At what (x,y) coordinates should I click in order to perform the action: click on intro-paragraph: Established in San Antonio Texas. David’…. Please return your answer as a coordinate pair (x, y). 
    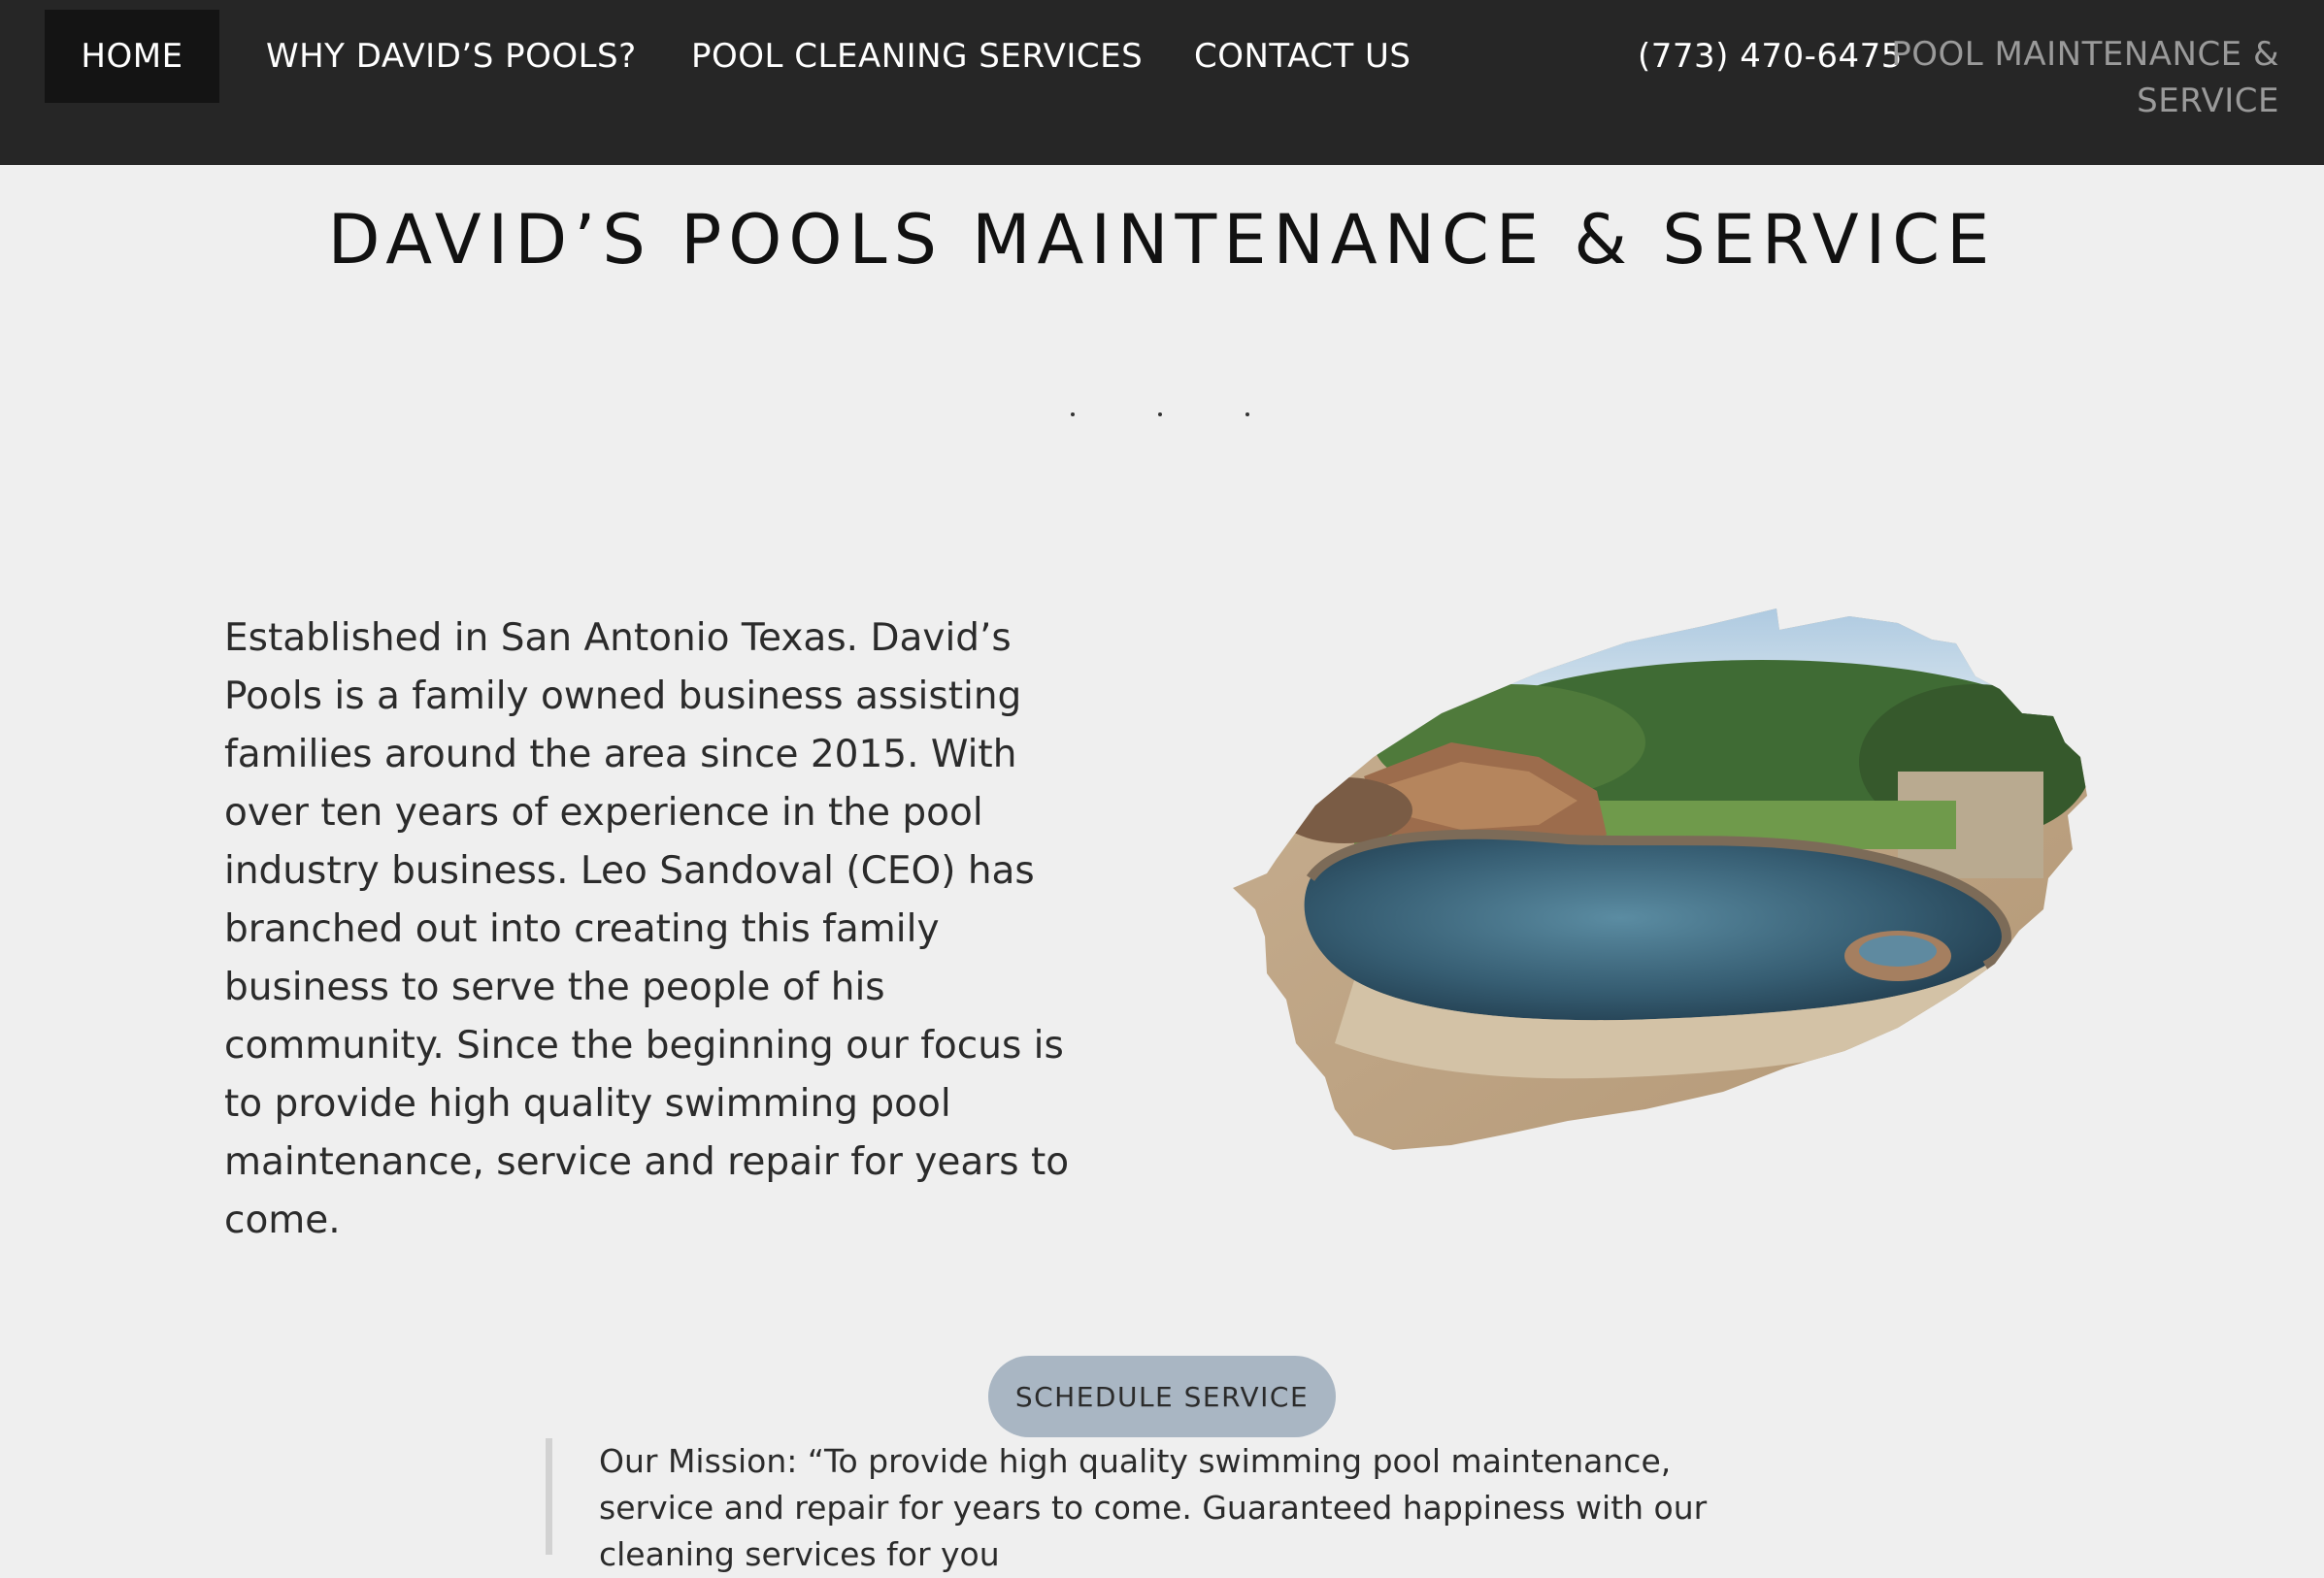
    Looking at the image, I should click on (647, 929).